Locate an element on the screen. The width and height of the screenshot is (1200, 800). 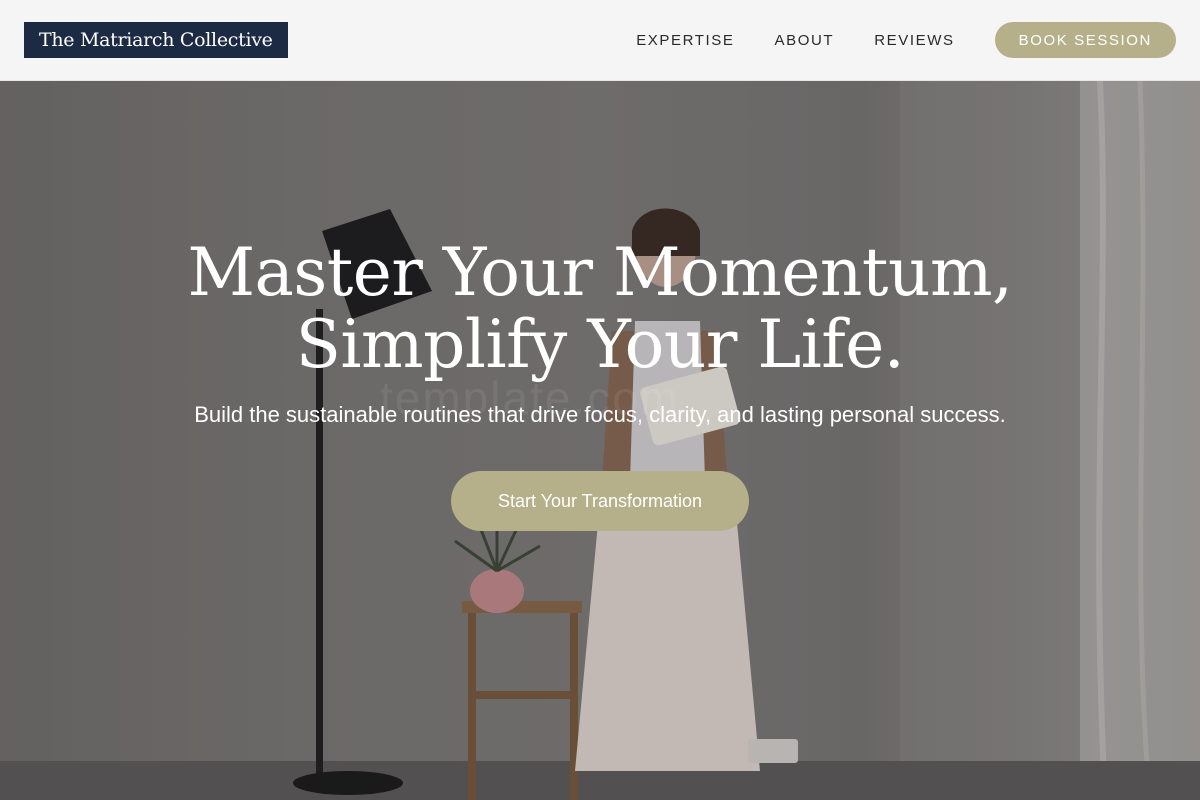
start-transformation-button: Start Your Transformation is located at coordinates (600, 501).